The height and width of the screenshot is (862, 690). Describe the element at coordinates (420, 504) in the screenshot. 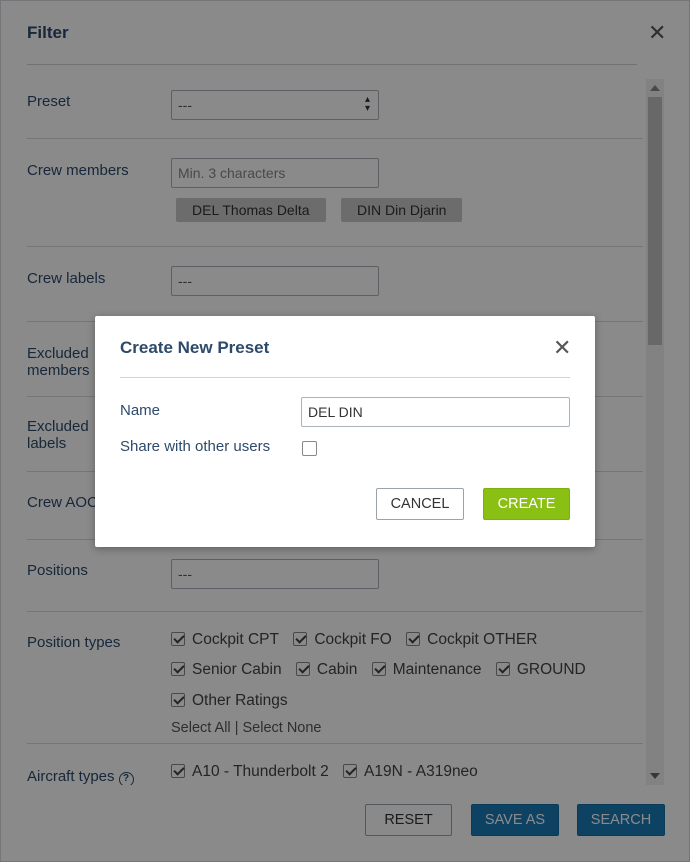

I see `cancel-button: CANCEL` at that location.